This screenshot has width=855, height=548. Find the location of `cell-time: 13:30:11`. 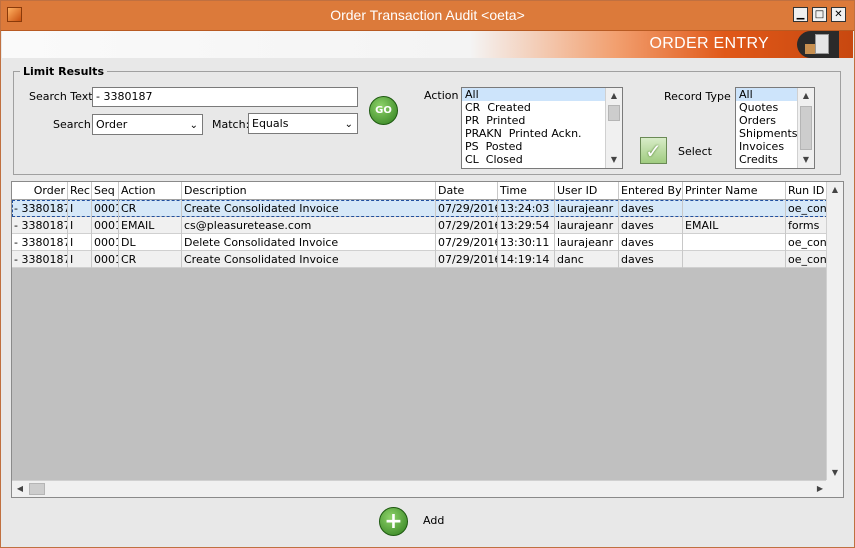

cell-time: 13:30:11 is located at coordinates (526, 242).